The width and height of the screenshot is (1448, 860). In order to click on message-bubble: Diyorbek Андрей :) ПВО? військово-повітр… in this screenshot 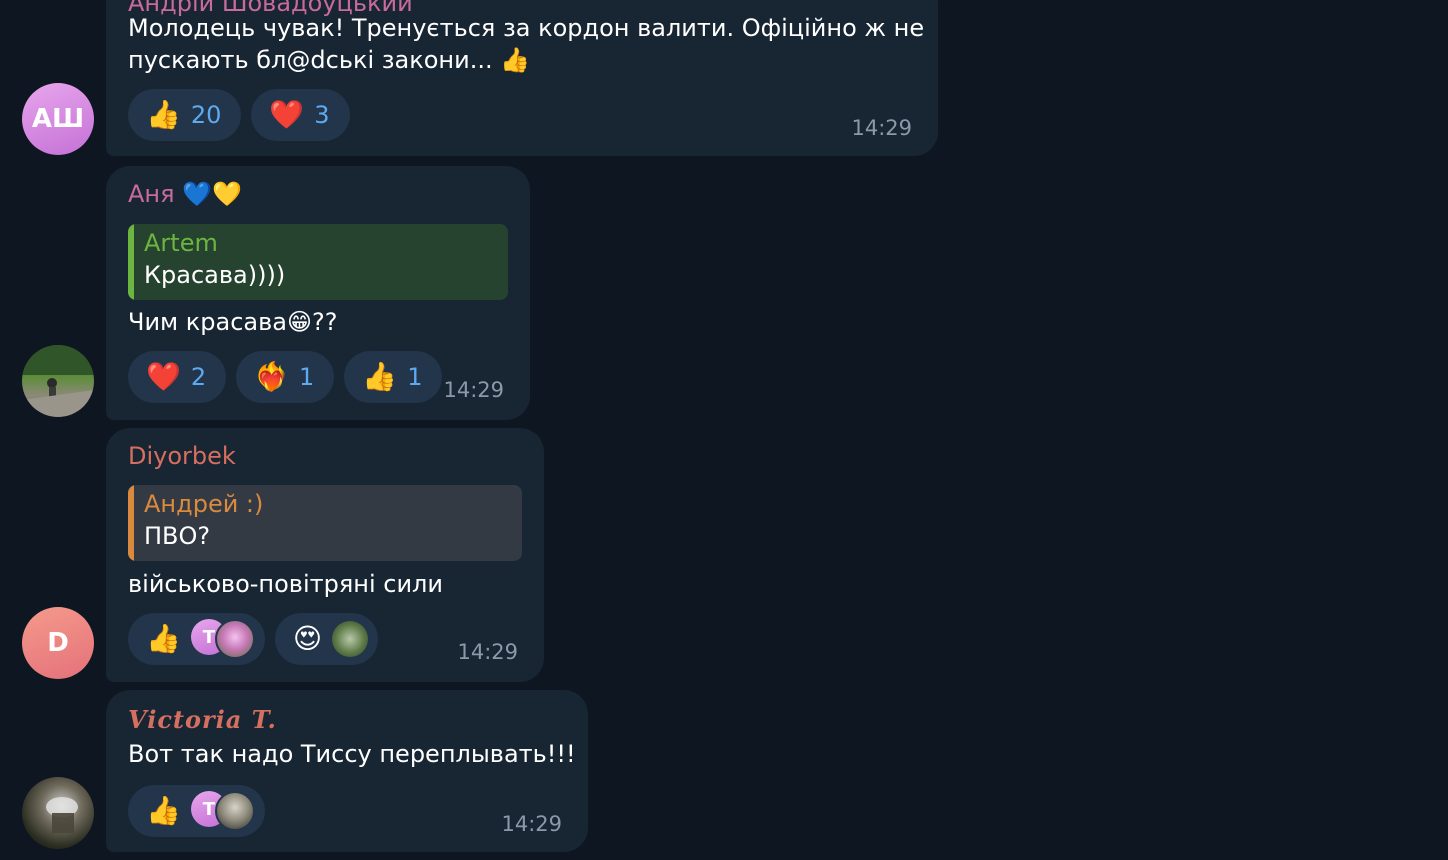, I will do `click(325, 555)`.